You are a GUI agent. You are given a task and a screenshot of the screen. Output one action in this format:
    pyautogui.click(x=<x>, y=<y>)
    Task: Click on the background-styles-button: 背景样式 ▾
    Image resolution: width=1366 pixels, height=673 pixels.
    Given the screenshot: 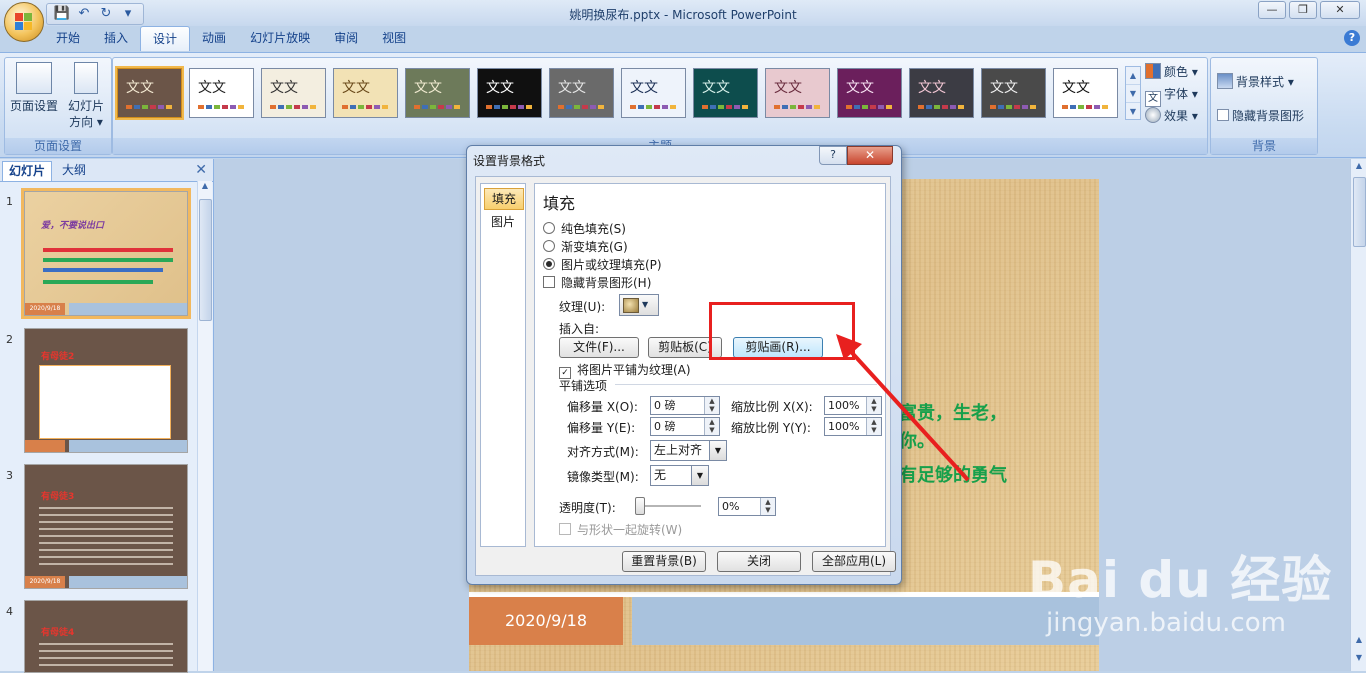 What is the action you would take?
    pyautogui.click(x=1255, y=82)
    